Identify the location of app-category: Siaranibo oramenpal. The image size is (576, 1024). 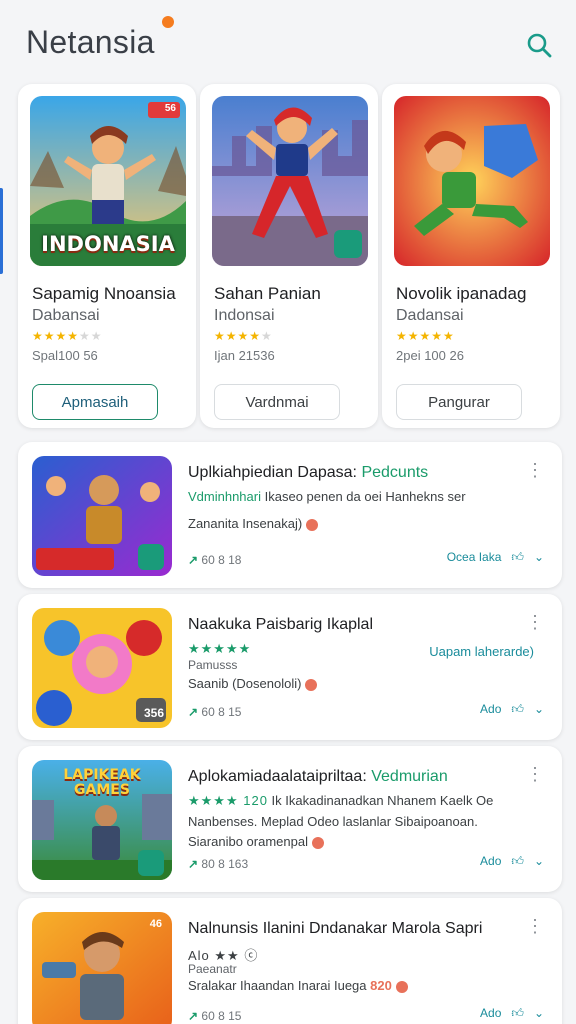
(358, 841).